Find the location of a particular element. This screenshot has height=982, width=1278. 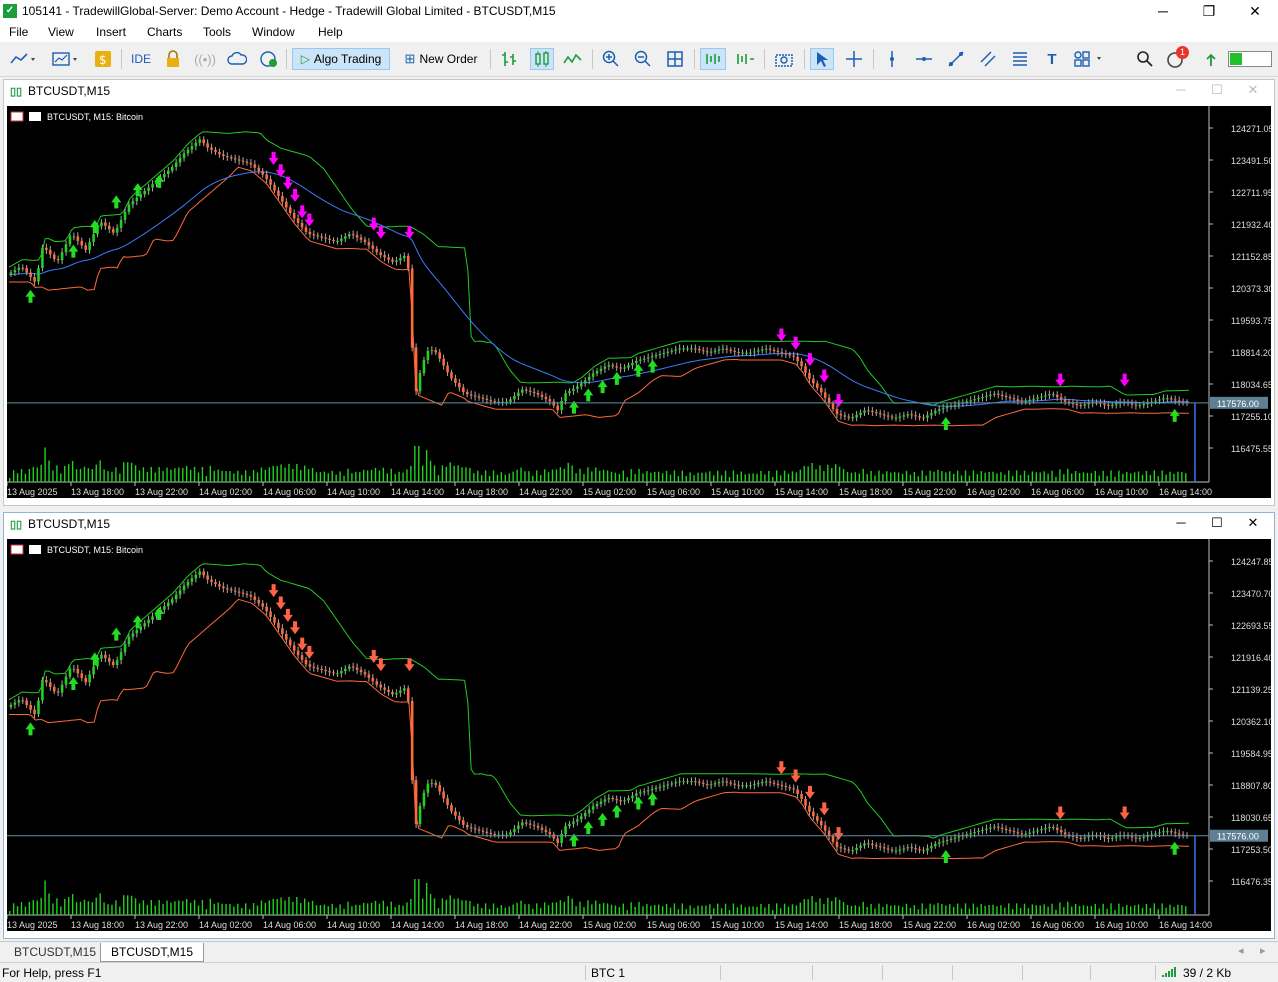

line-chart-icon is located at coordinates (573, 59).